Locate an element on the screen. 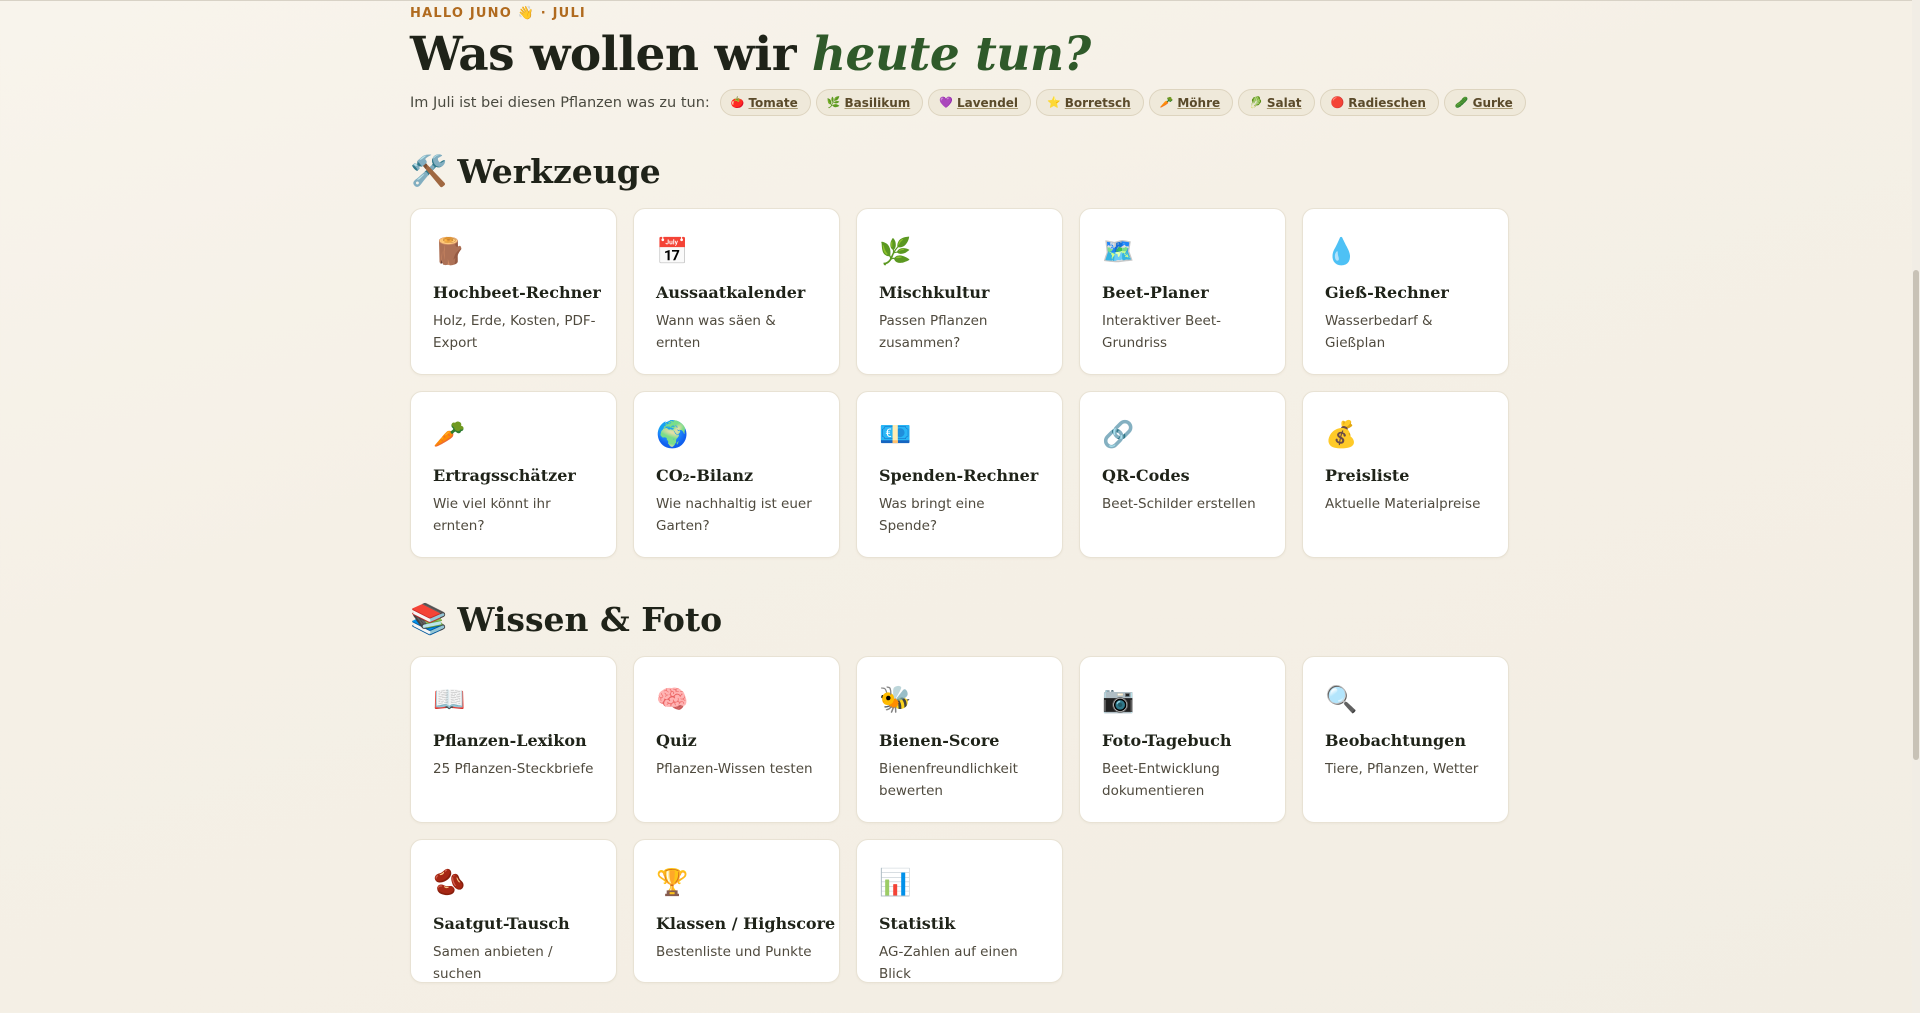  tool-card-aussaatkalender: 📅 Aussaatkalender Wann was säen & ernten is located at coordinates (736, 292).